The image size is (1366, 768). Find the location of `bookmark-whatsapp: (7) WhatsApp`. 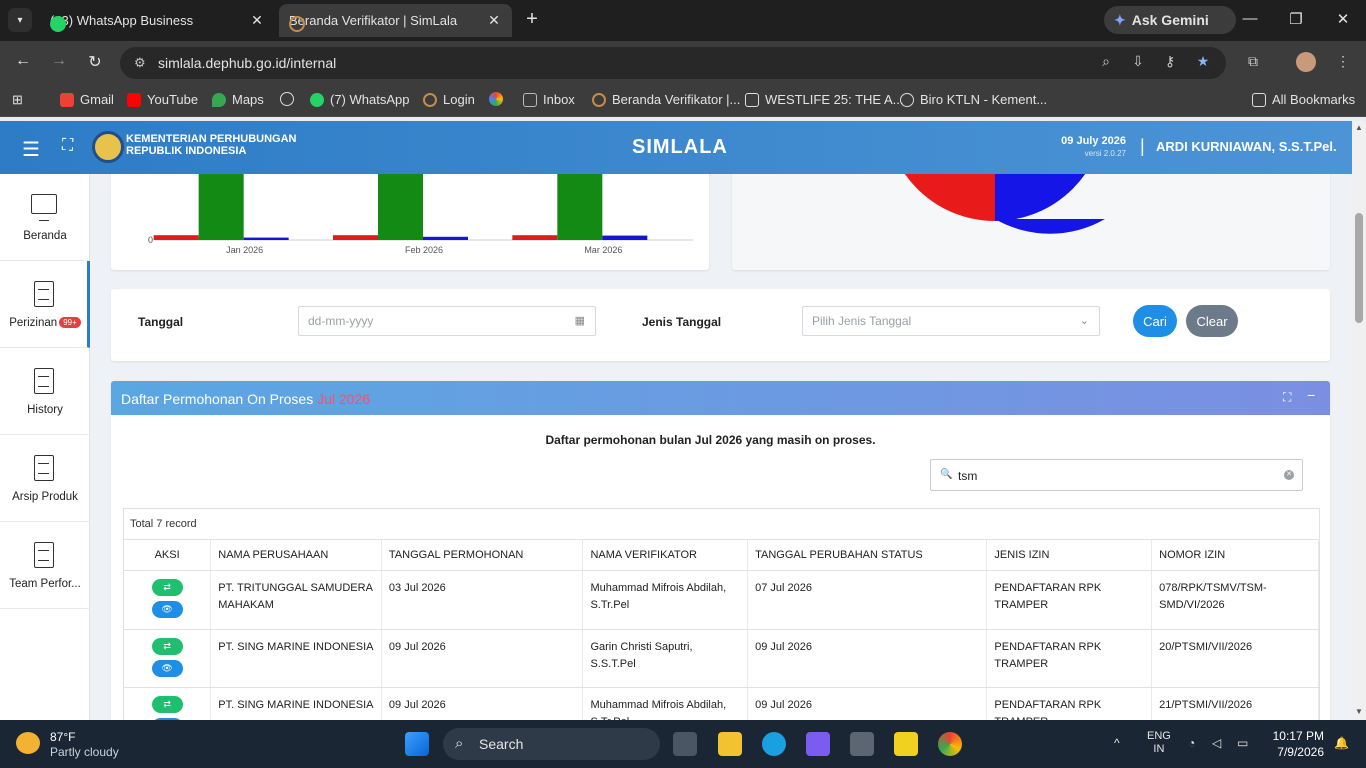

bookmark-whatsapp: (7) WhatsApp is located at coordinates (359, 99).